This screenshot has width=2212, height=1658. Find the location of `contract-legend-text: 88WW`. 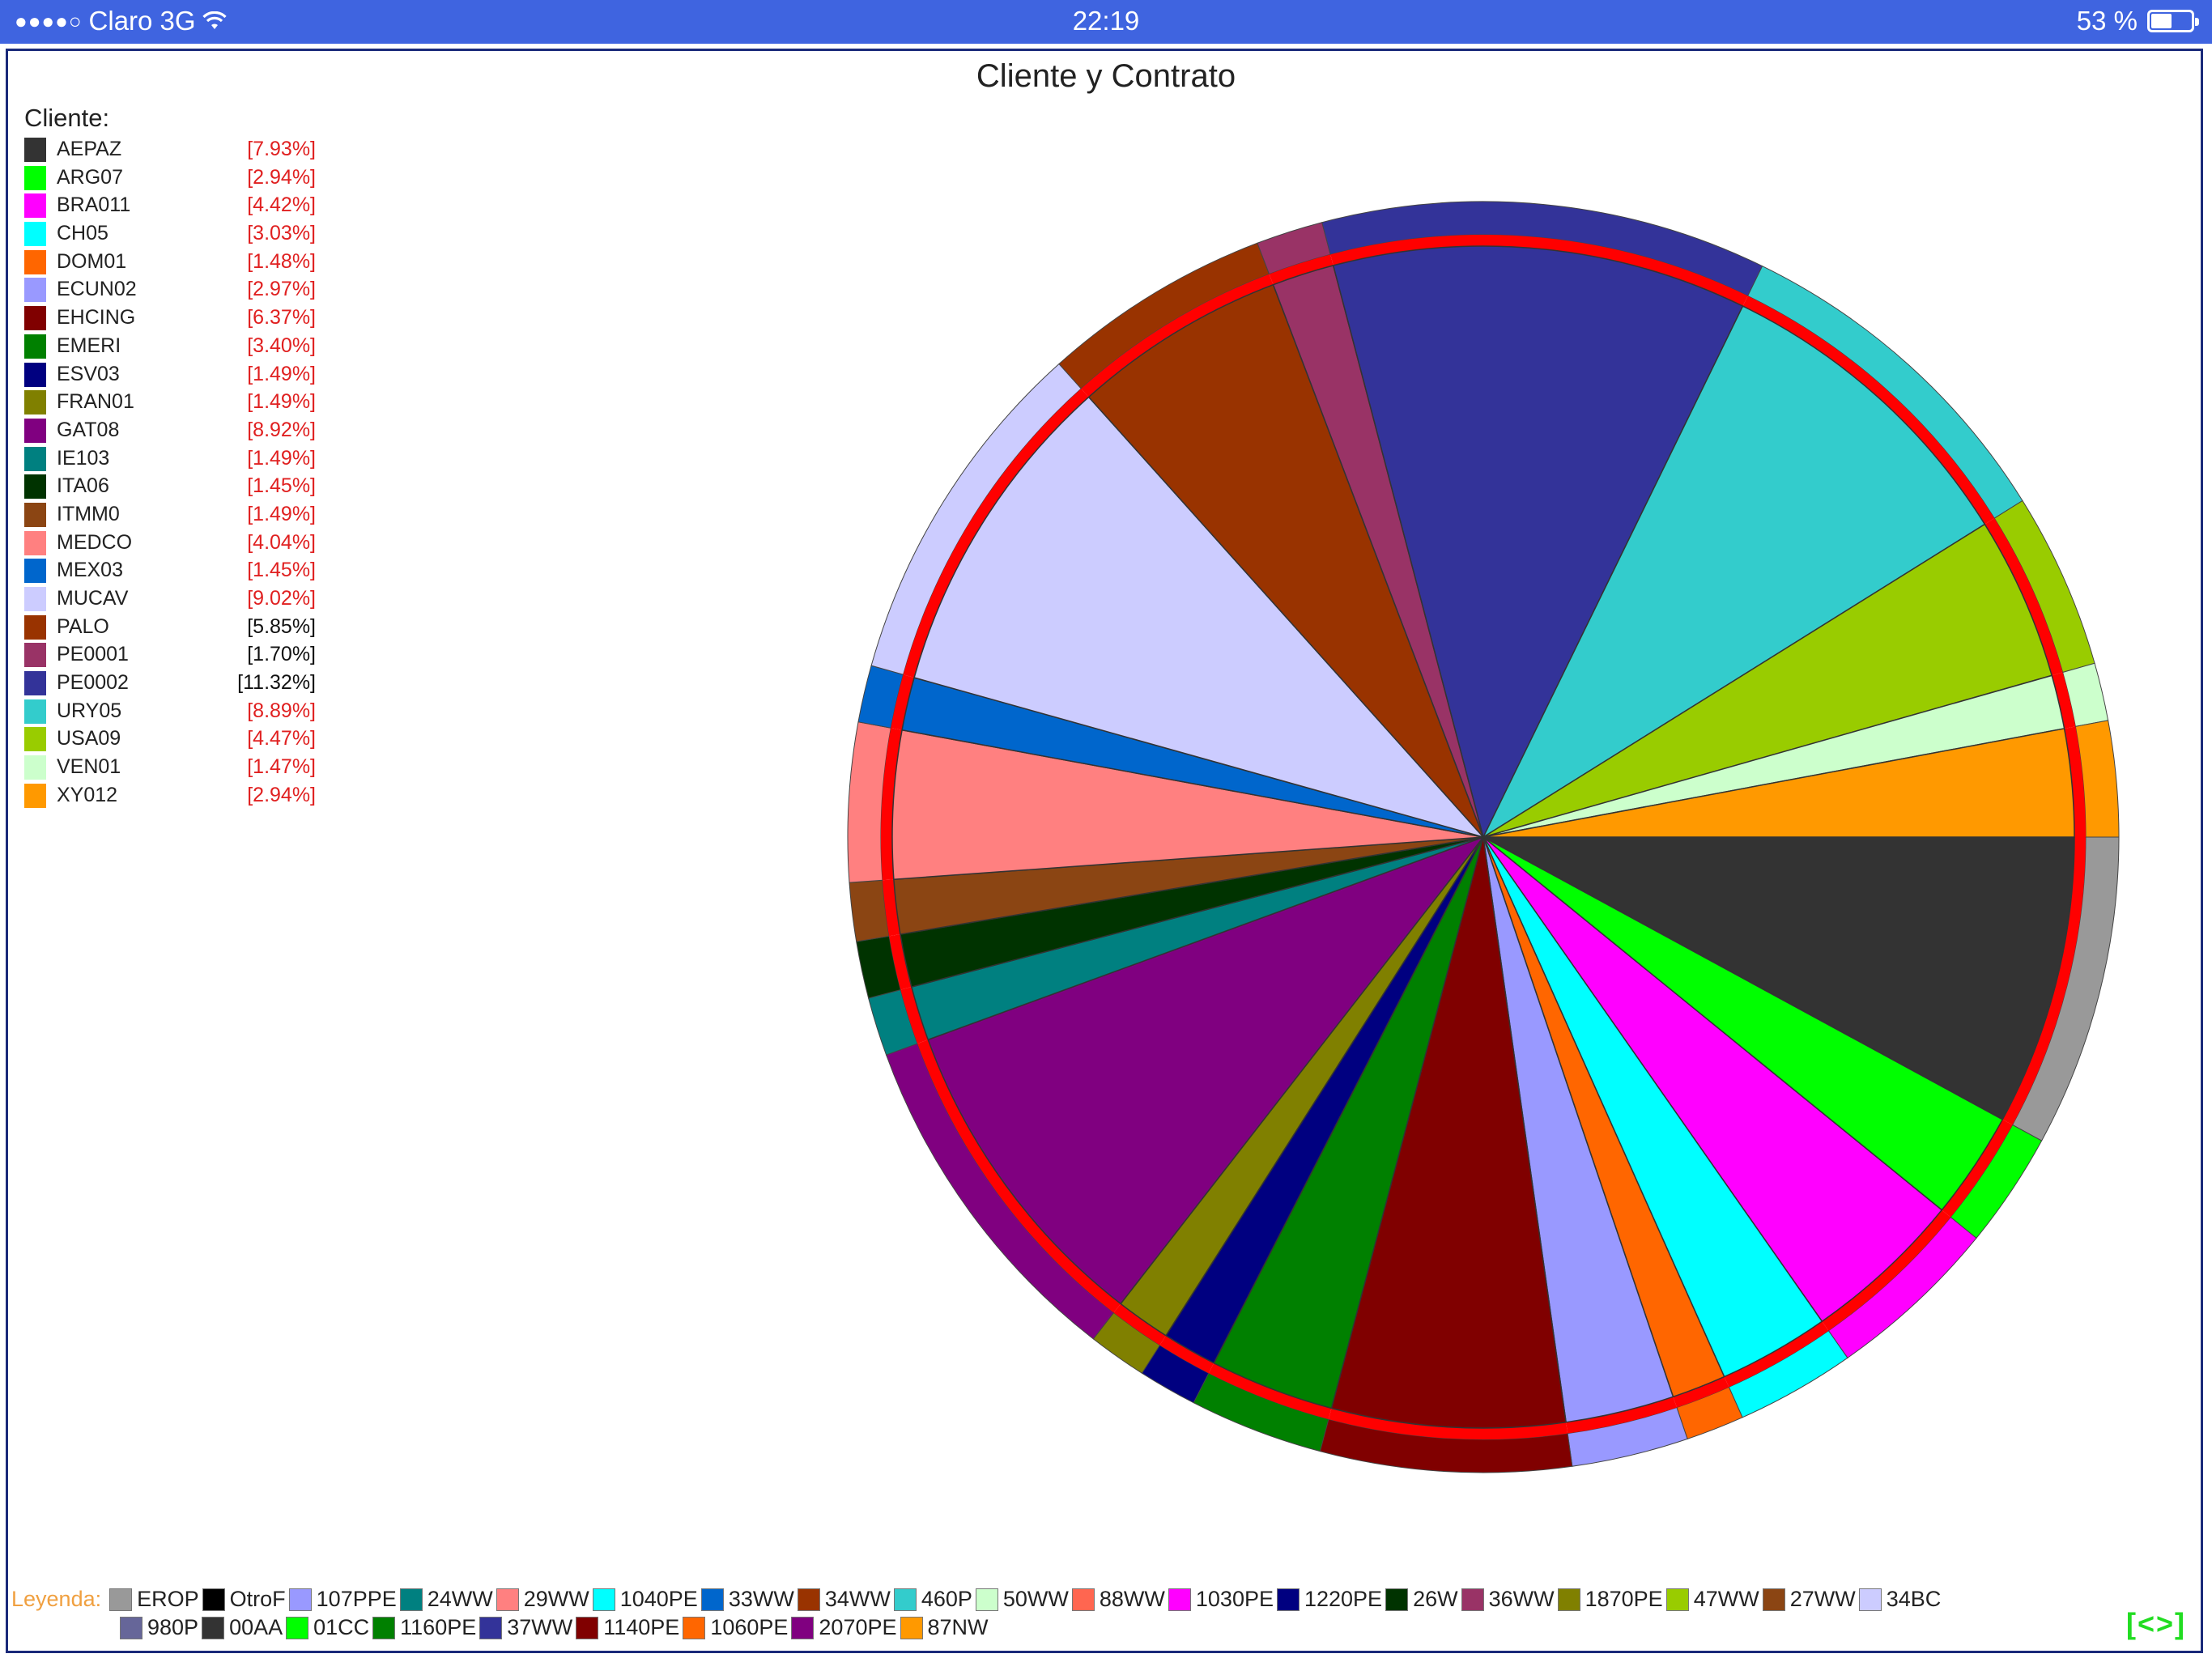

contract-legend-text: 88WW is located at coordinates (1132, 1599).